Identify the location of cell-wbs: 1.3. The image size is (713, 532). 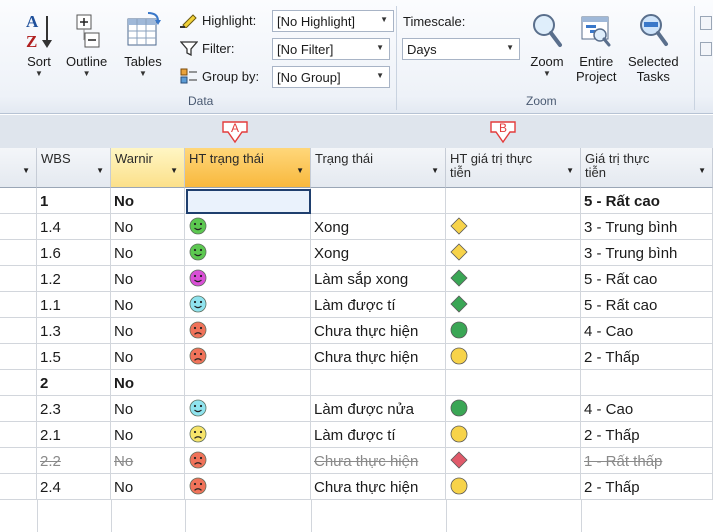
(74, 331).